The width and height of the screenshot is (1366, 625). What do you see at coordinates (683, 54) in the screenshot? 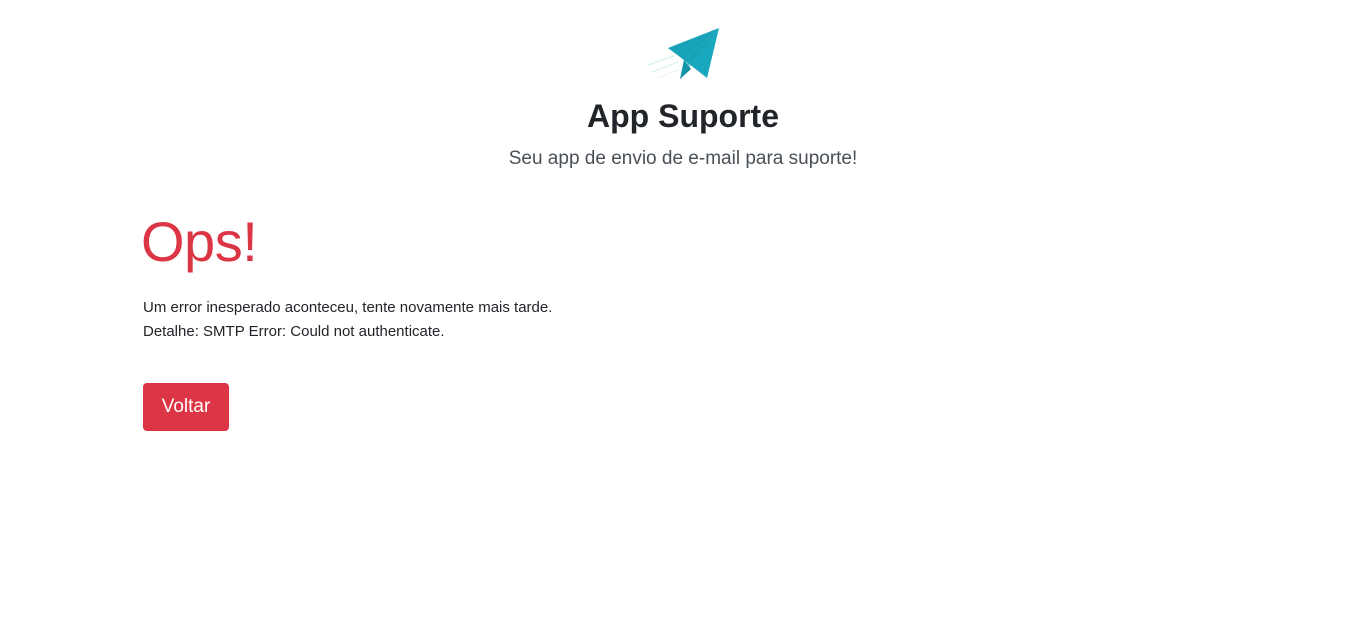
I see `paper-plane-icon` at bounding box center [683, 54].